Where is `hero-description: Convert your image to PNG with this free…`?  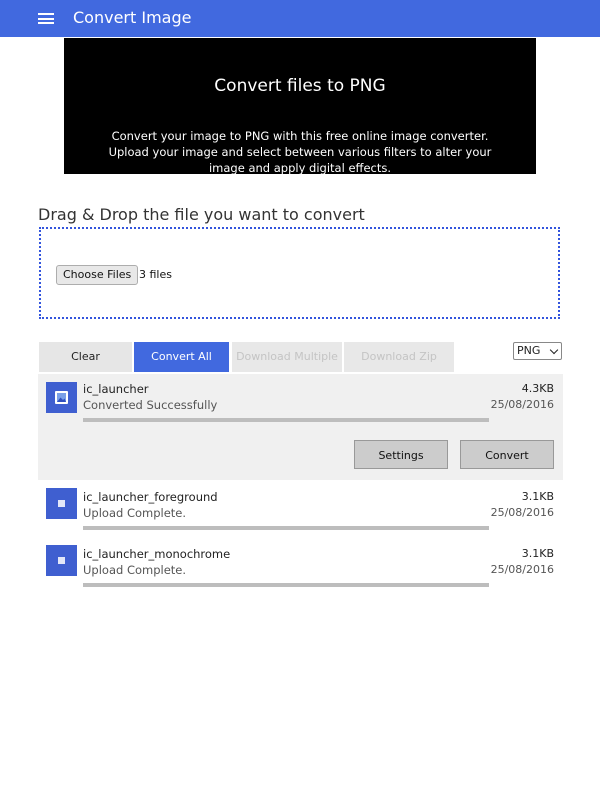
hero-description: Convert your image to PNG with this free… is located at coordinates (300, 152).